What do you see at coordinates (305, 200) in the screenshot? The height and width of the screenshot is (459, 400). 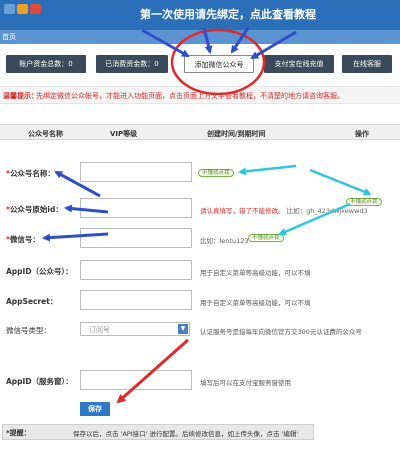 I see `cyan-arrows` at bounding box center [305, 200].